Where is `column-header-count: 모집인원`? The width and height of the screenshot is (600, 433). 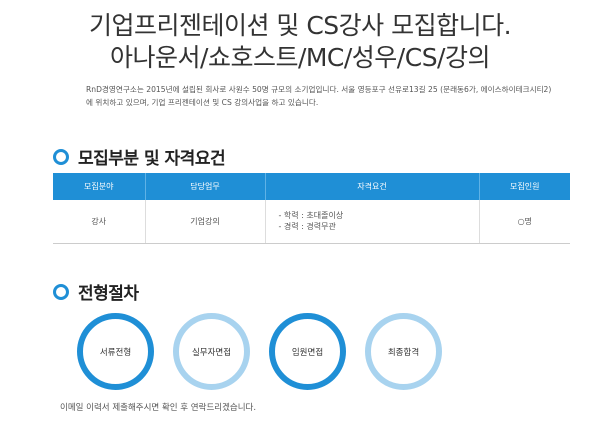
column-header-count: 모집인원 is located at coordinates (524, 186).